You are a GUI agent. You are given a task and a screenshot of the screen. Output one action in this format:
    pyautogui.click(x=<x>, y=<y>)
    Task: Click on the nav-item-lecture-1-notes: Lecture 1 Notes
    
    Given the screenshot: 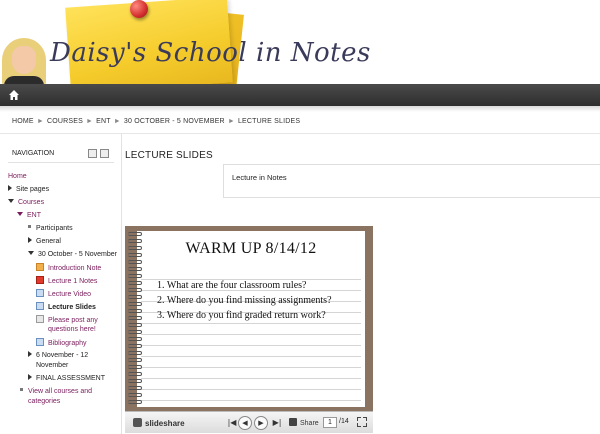 What is the action you would take?
    pyautogui.click(x=66, y=281)
    